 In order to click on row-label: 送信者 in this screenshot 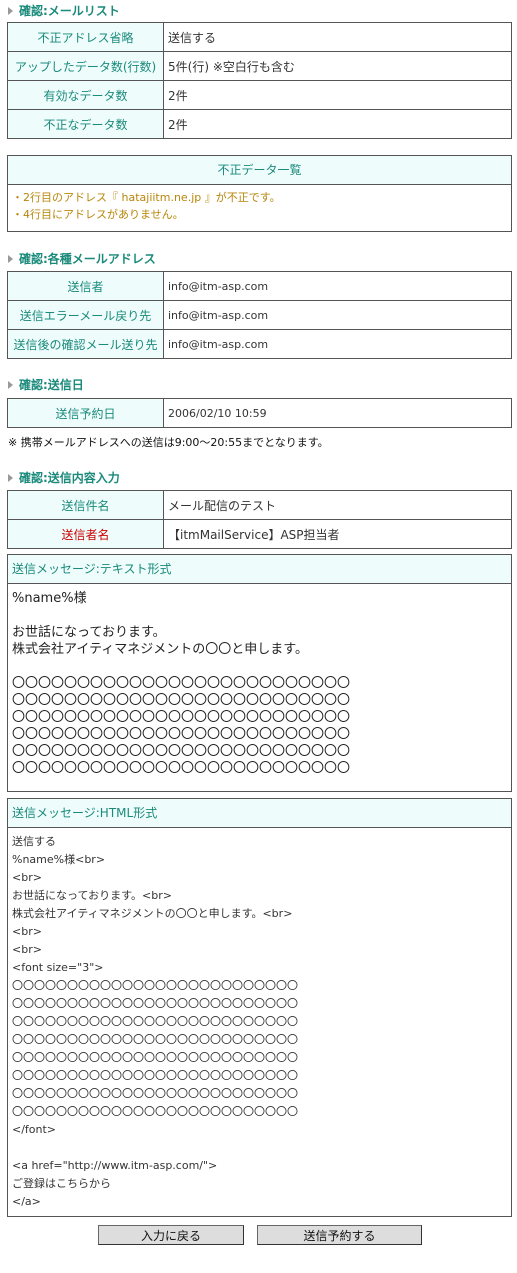, I will do `click(85, 286)`.